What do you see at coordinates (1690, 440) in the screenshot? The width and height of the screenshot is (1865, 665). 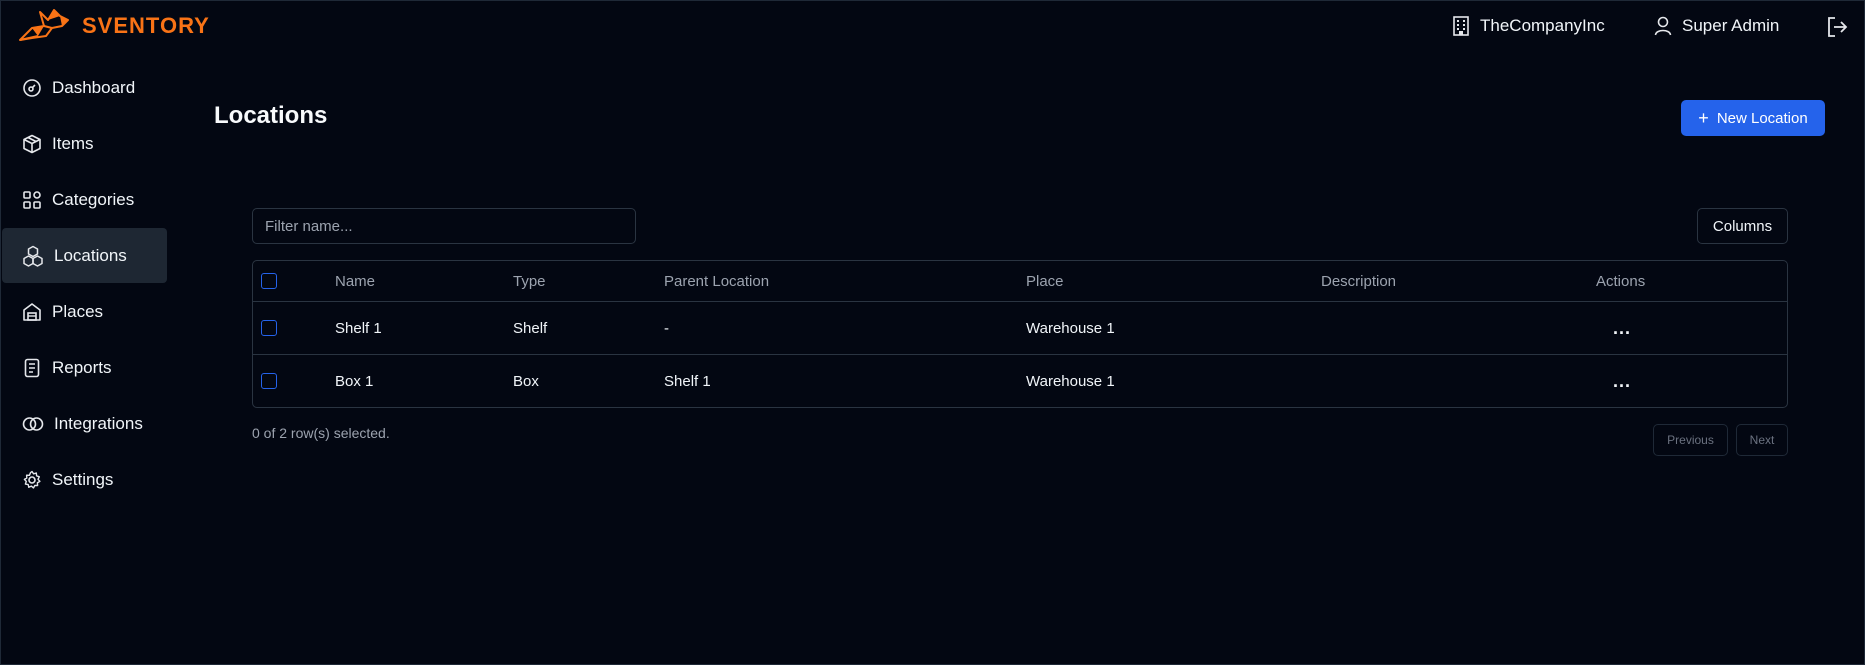 I see `previous-page-button: Previous` at bounding box center [1690, 440].